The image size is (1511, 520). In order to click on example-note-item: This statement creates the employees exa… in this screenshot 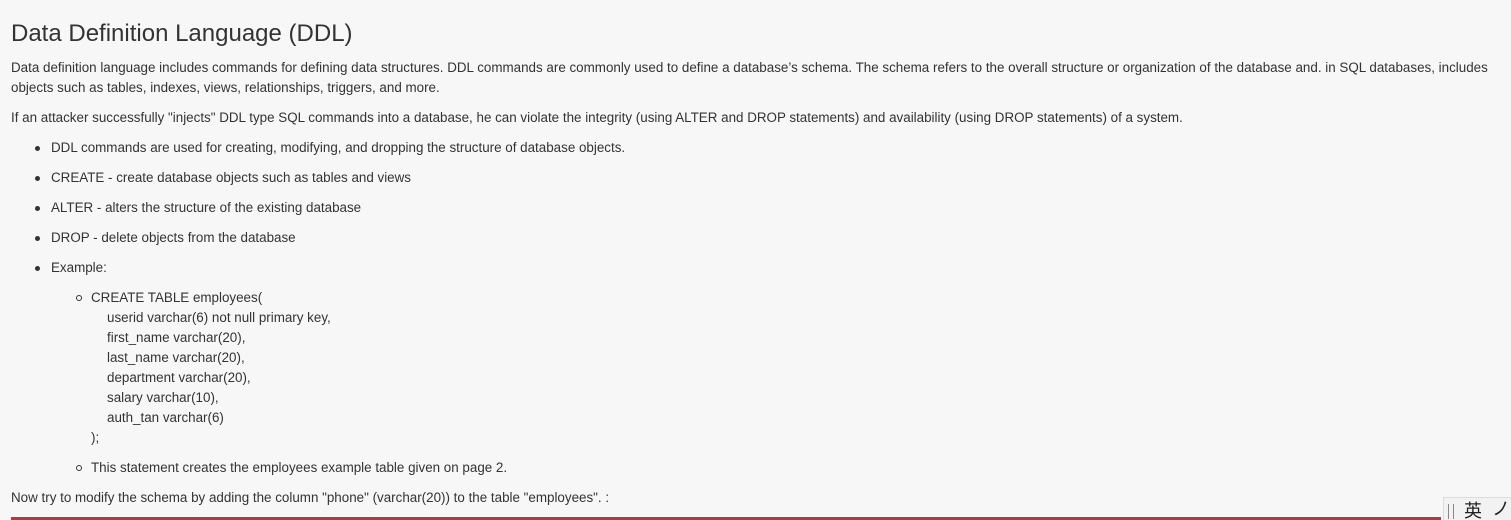, I will do `click(279, 468)`.